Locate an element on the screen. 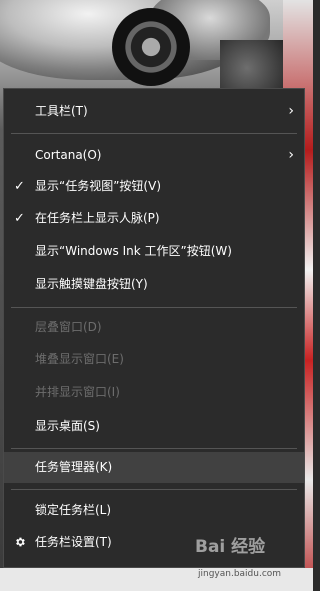 Image resolution: width=320 pixels, height=591 pixels. menu-item-label: 任务栏设置(T) is located at coordinates (73, 542).